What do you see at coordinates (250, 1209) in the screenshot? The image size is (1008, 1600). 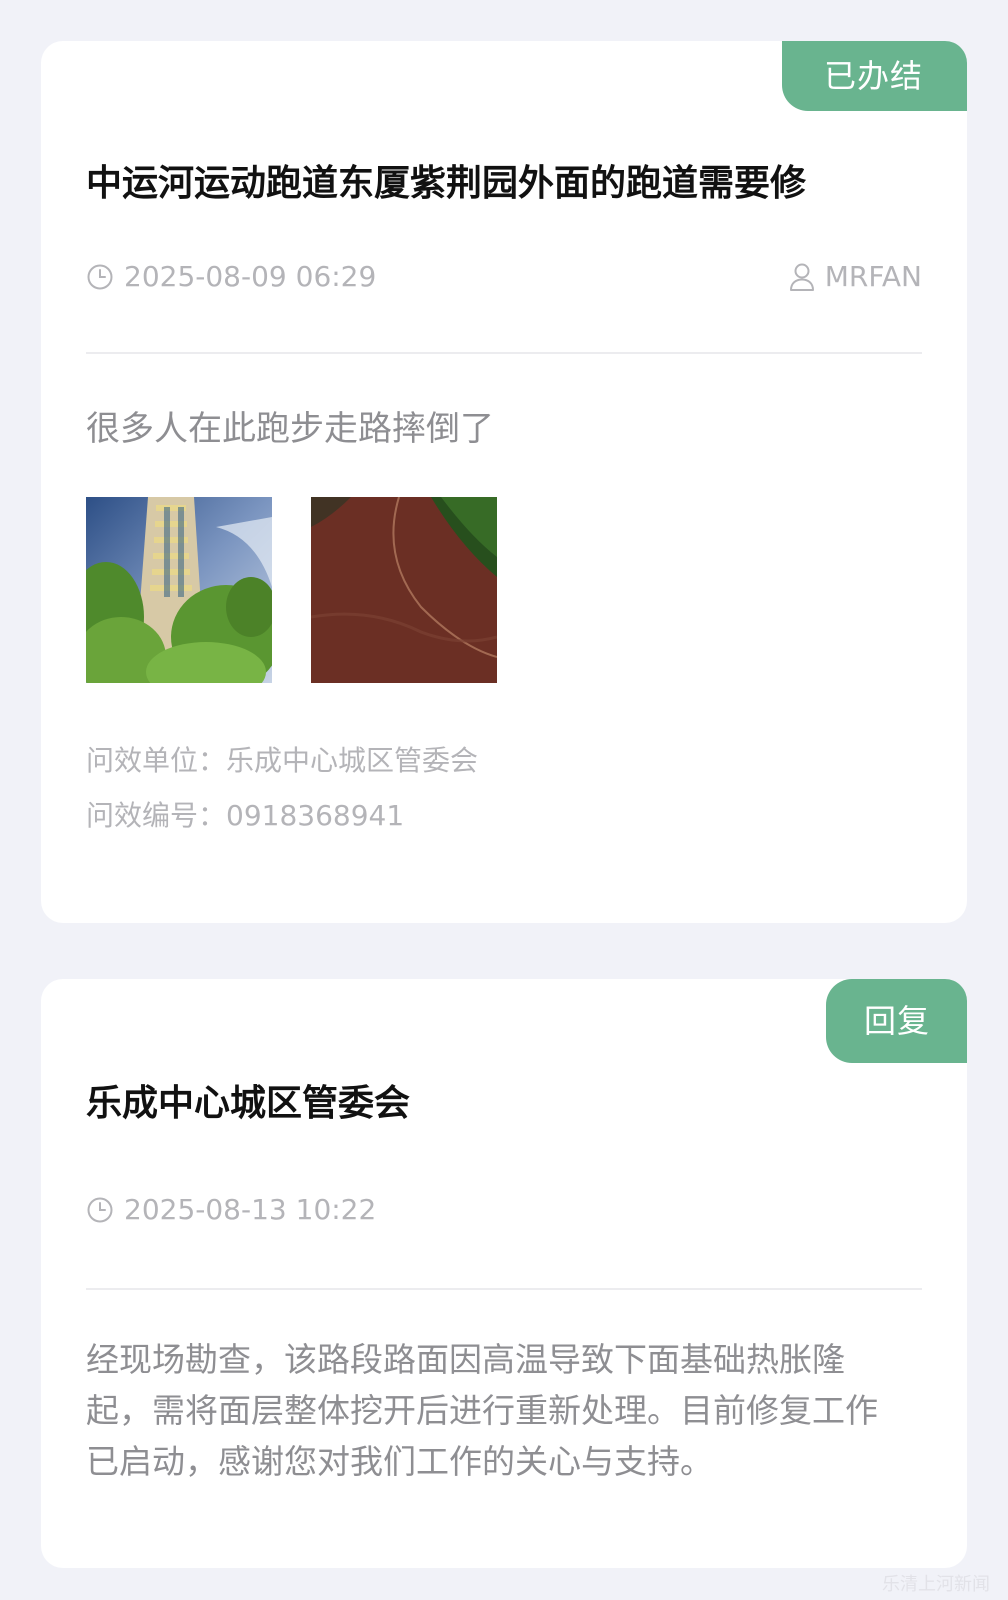 I see `reply-datetime: 2025-08-13 10:22` at bounding box center [250, 1209].